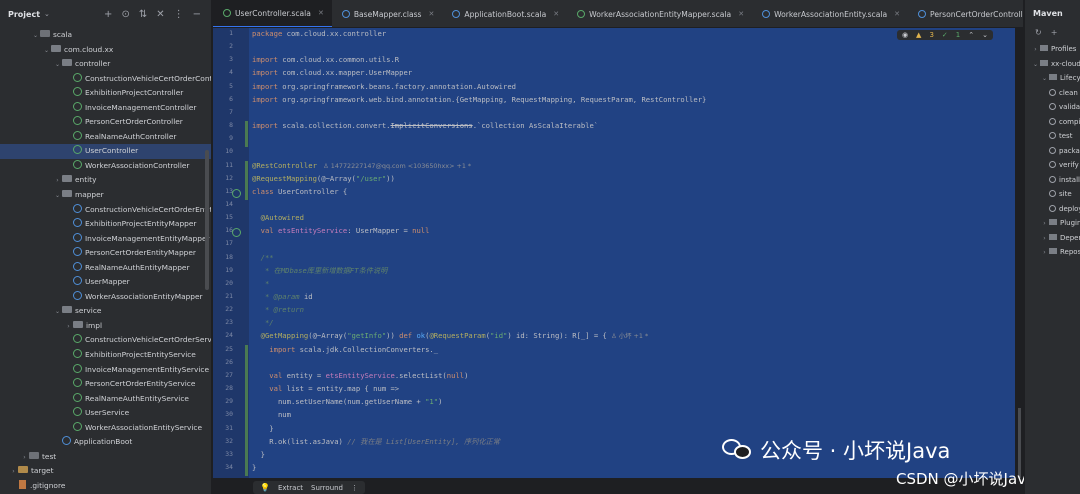 The image size is (1080, 494). What do you see at coordinates (105, 224) in the screenshot?
I see `tree-item: ExhibitionProjectEntityMapper` at bounding box center [105, 224].